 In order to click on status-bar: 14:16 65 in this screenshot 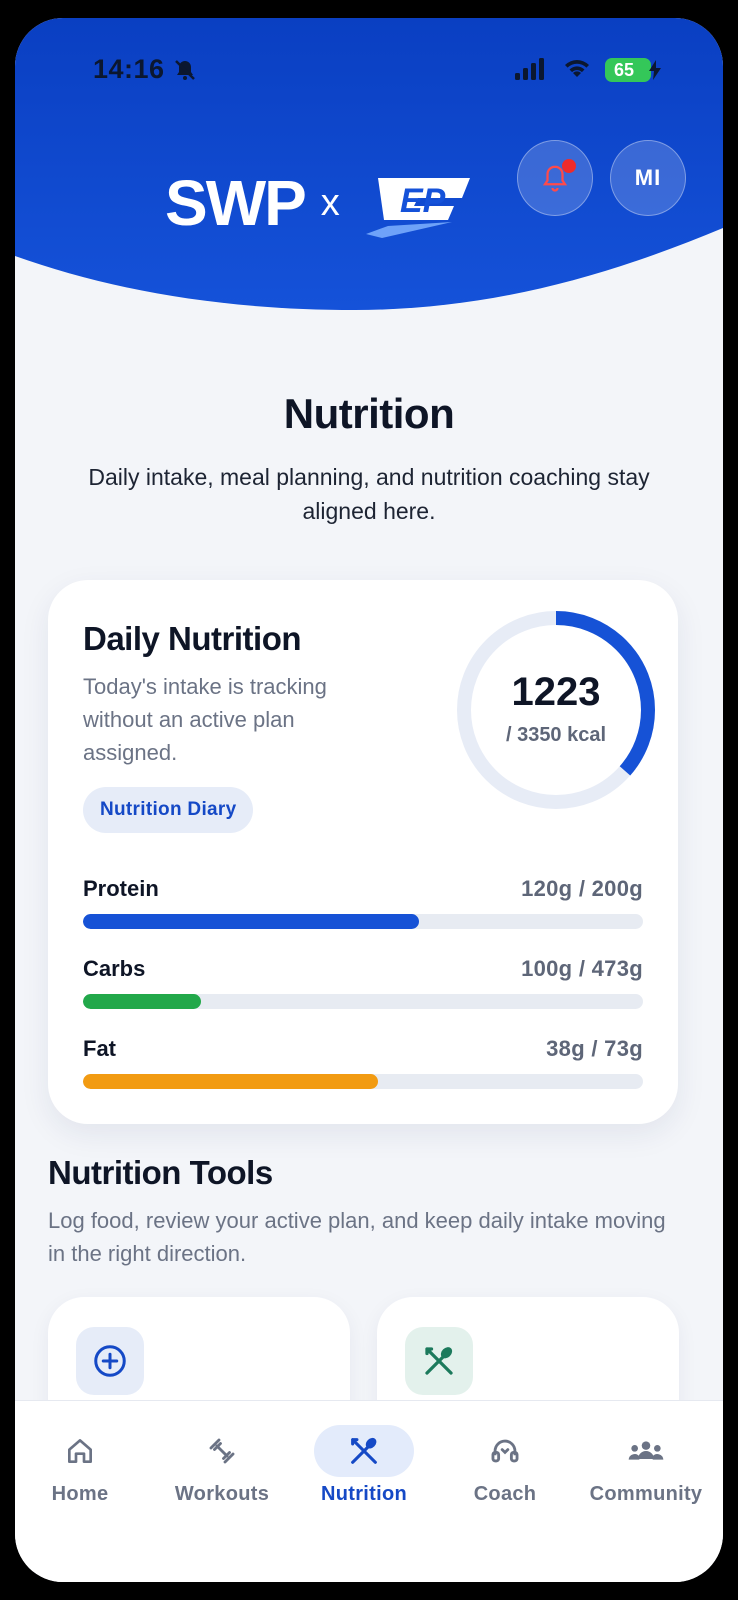, I will do `click(369, 68)`.